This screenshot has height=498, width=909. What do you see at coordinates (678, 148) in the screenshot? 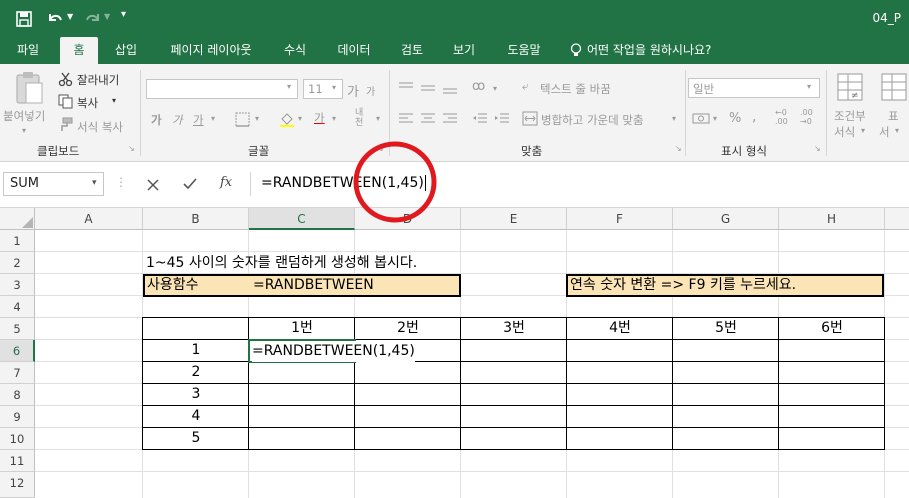
I see `alignment-launcher-icon: ↘` at bounding box center [678, 148].